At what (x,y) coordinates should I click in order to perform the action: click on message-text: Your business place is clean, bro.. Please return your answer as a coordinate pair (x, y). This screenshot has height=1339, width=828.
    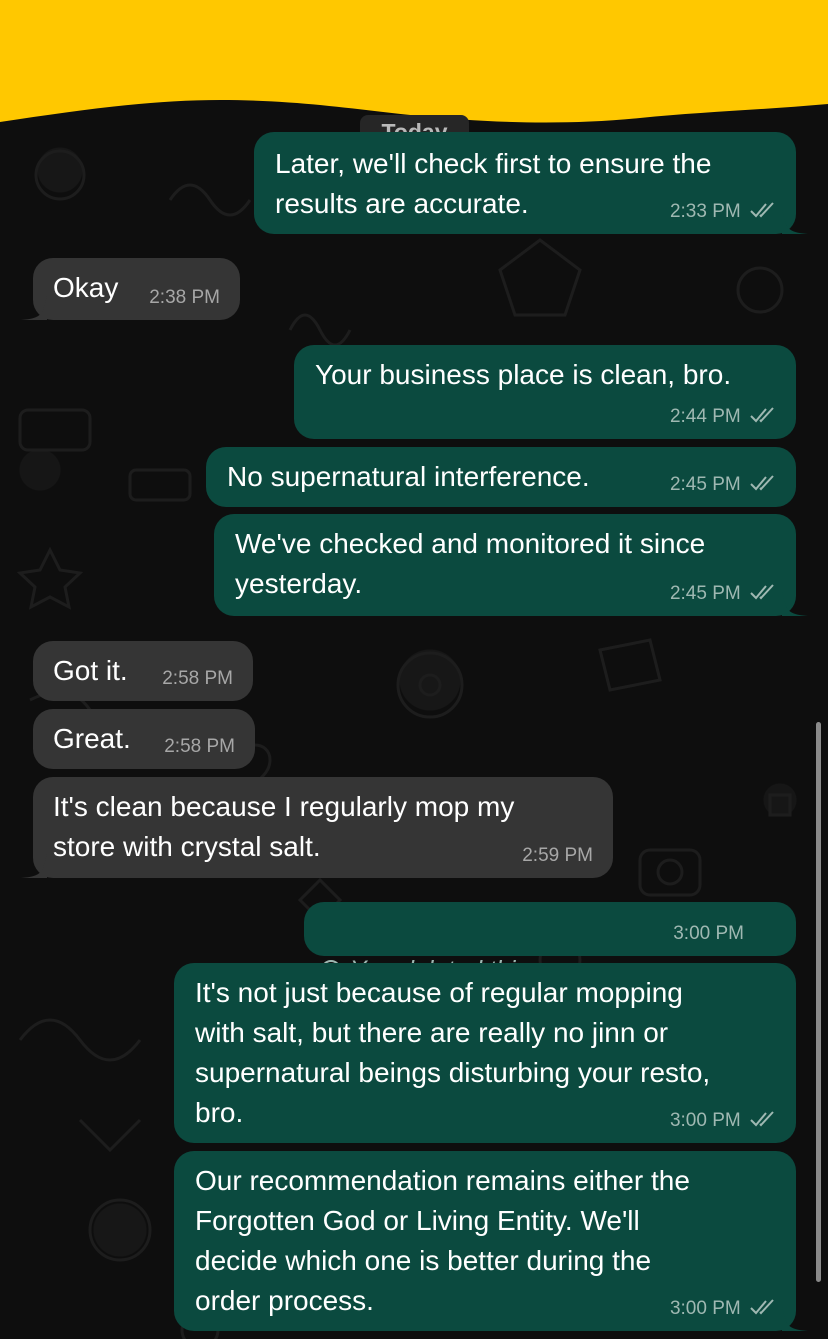
    Looking at the image, I should click on (523, 374).